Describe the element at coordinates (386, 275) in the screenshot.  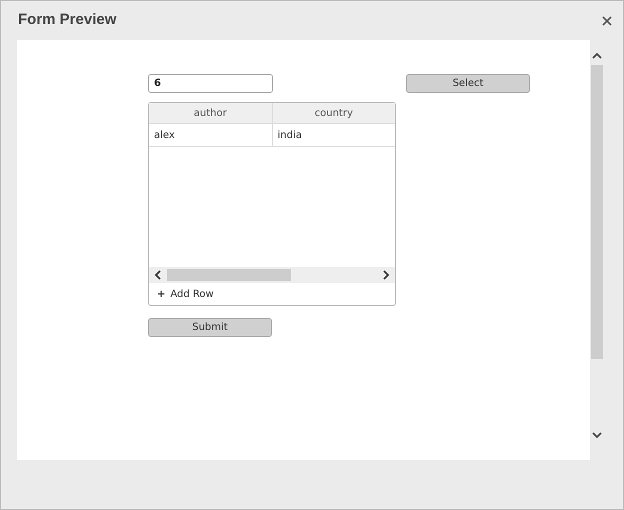
I see `scroll-right-icon` at that location.